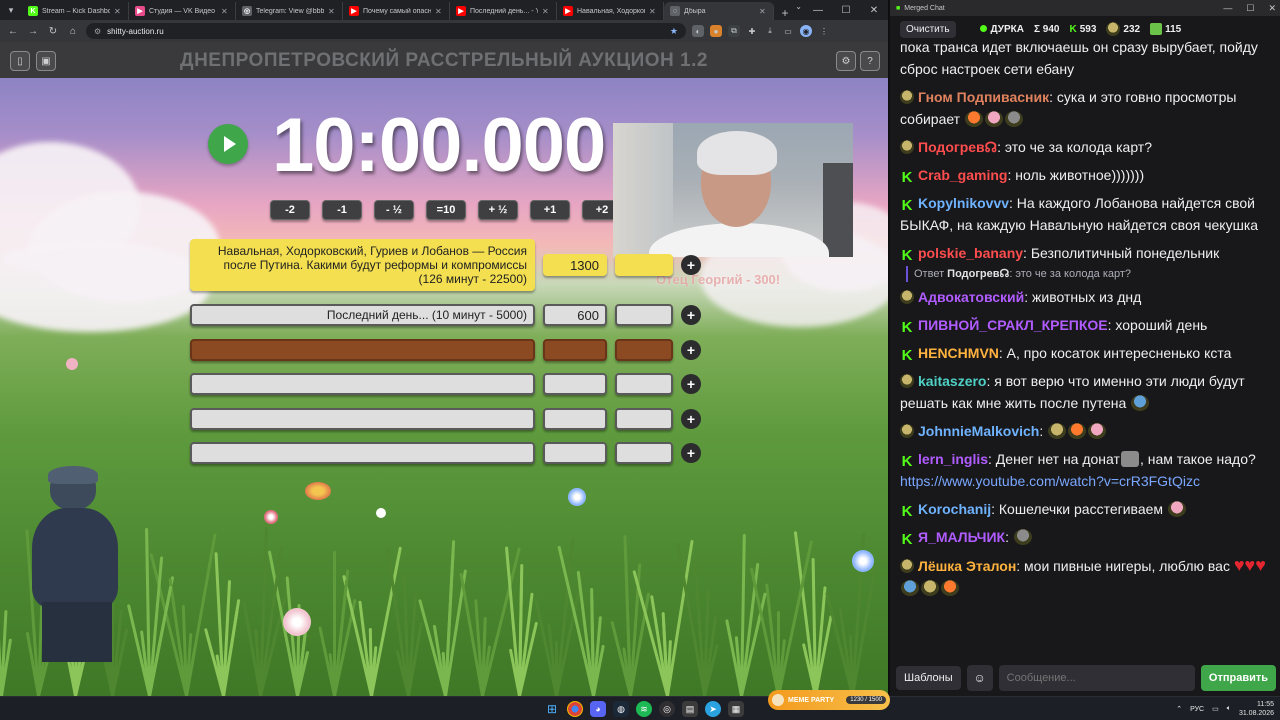  Describe the element at coordinates (734, 31) in the screenshot. I see `extension-icon: ⧉` at that location.